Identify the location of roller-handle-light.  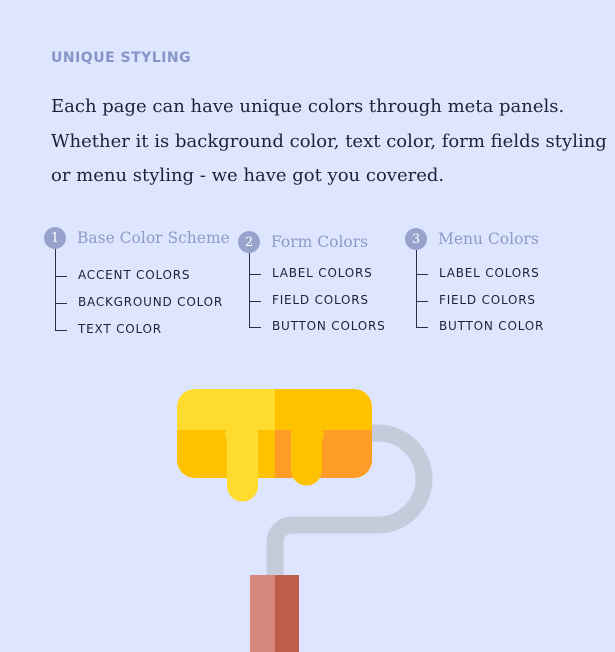
(262, 613).